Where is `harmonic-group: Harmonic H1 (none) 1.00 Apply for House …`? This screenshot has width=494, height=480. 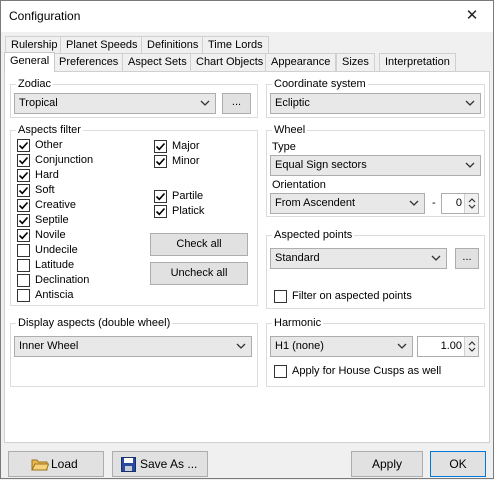 harmonic-group: Harmonic H1 (none) 1.00 Apply for House … is located at coordinates (375, 351).